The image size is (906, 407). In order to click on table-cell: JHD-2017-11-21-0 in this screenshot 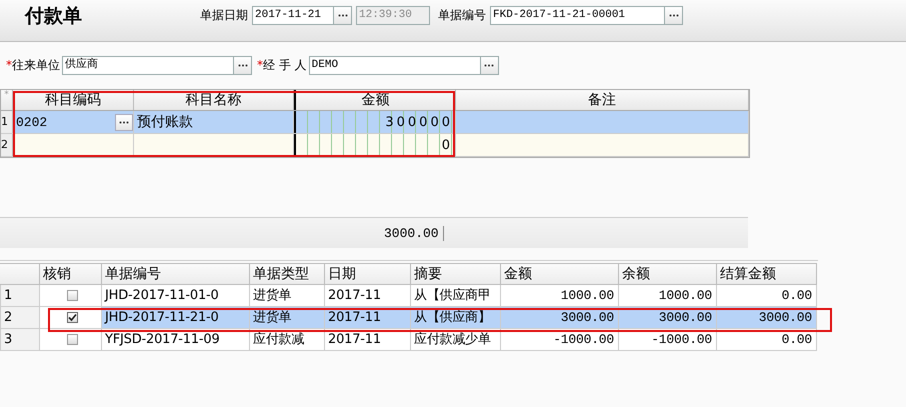, I will do `click(162, 317)`.